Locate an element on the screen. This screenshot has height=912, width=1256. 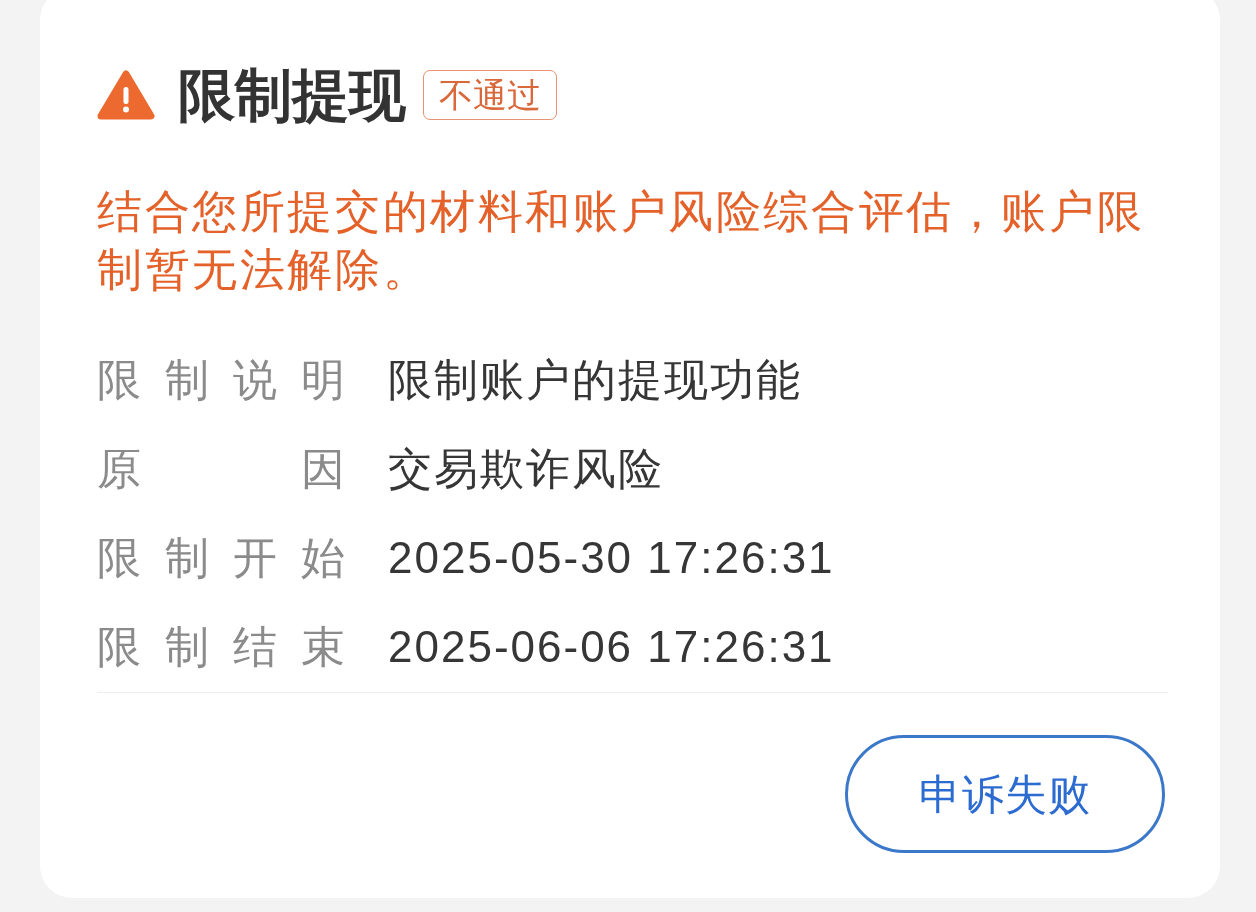
field-label: 原因 is located at coordinates (221, 468).